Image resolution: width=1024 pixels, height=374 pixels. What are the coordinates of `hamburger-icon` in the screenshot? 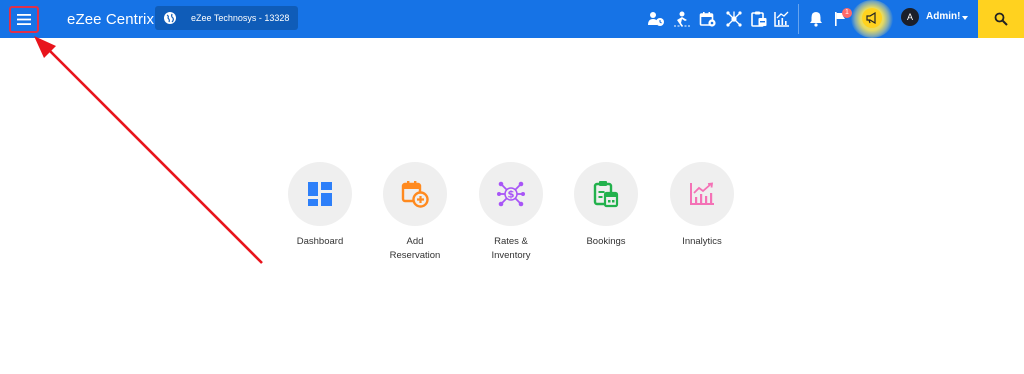 It's located at (24, 19).